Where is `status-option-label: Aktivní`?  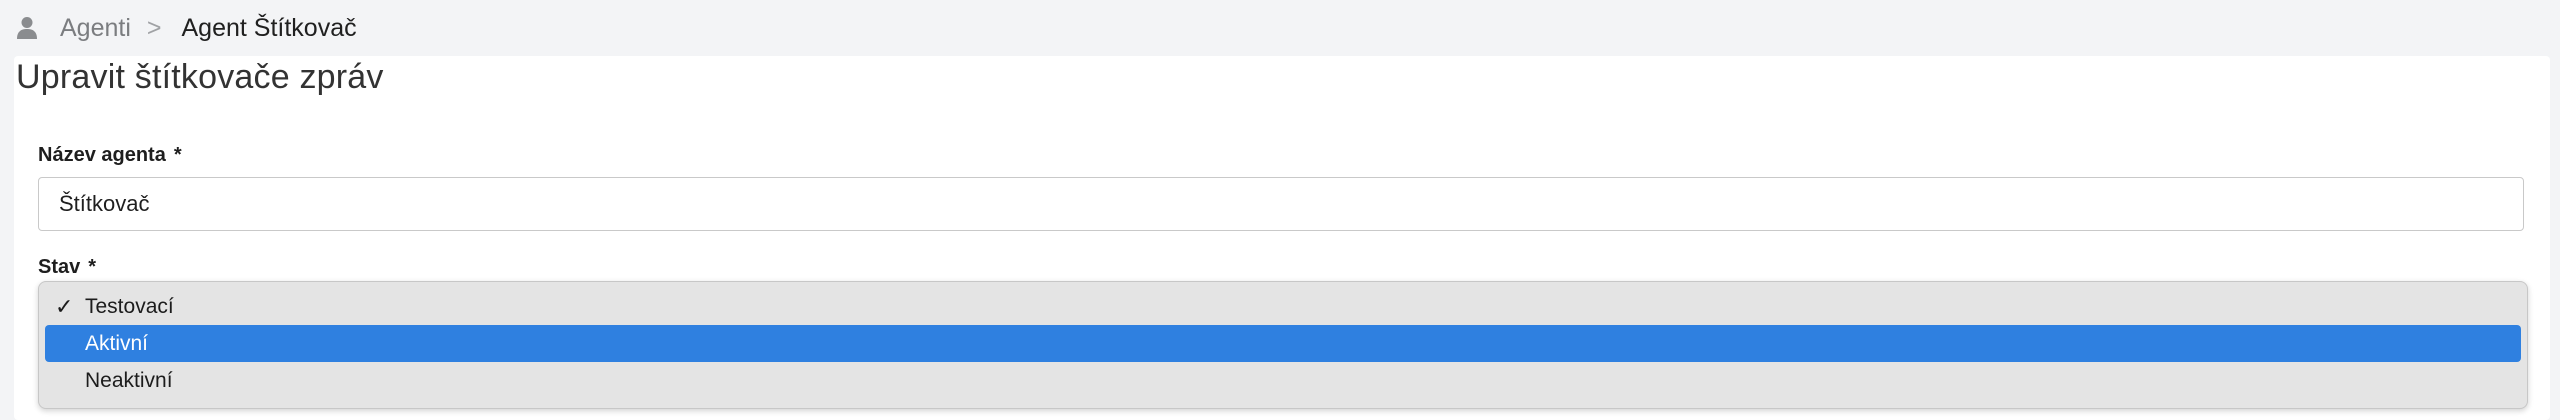 status-option-label: Aktivní is located at coordinates (117, 343).